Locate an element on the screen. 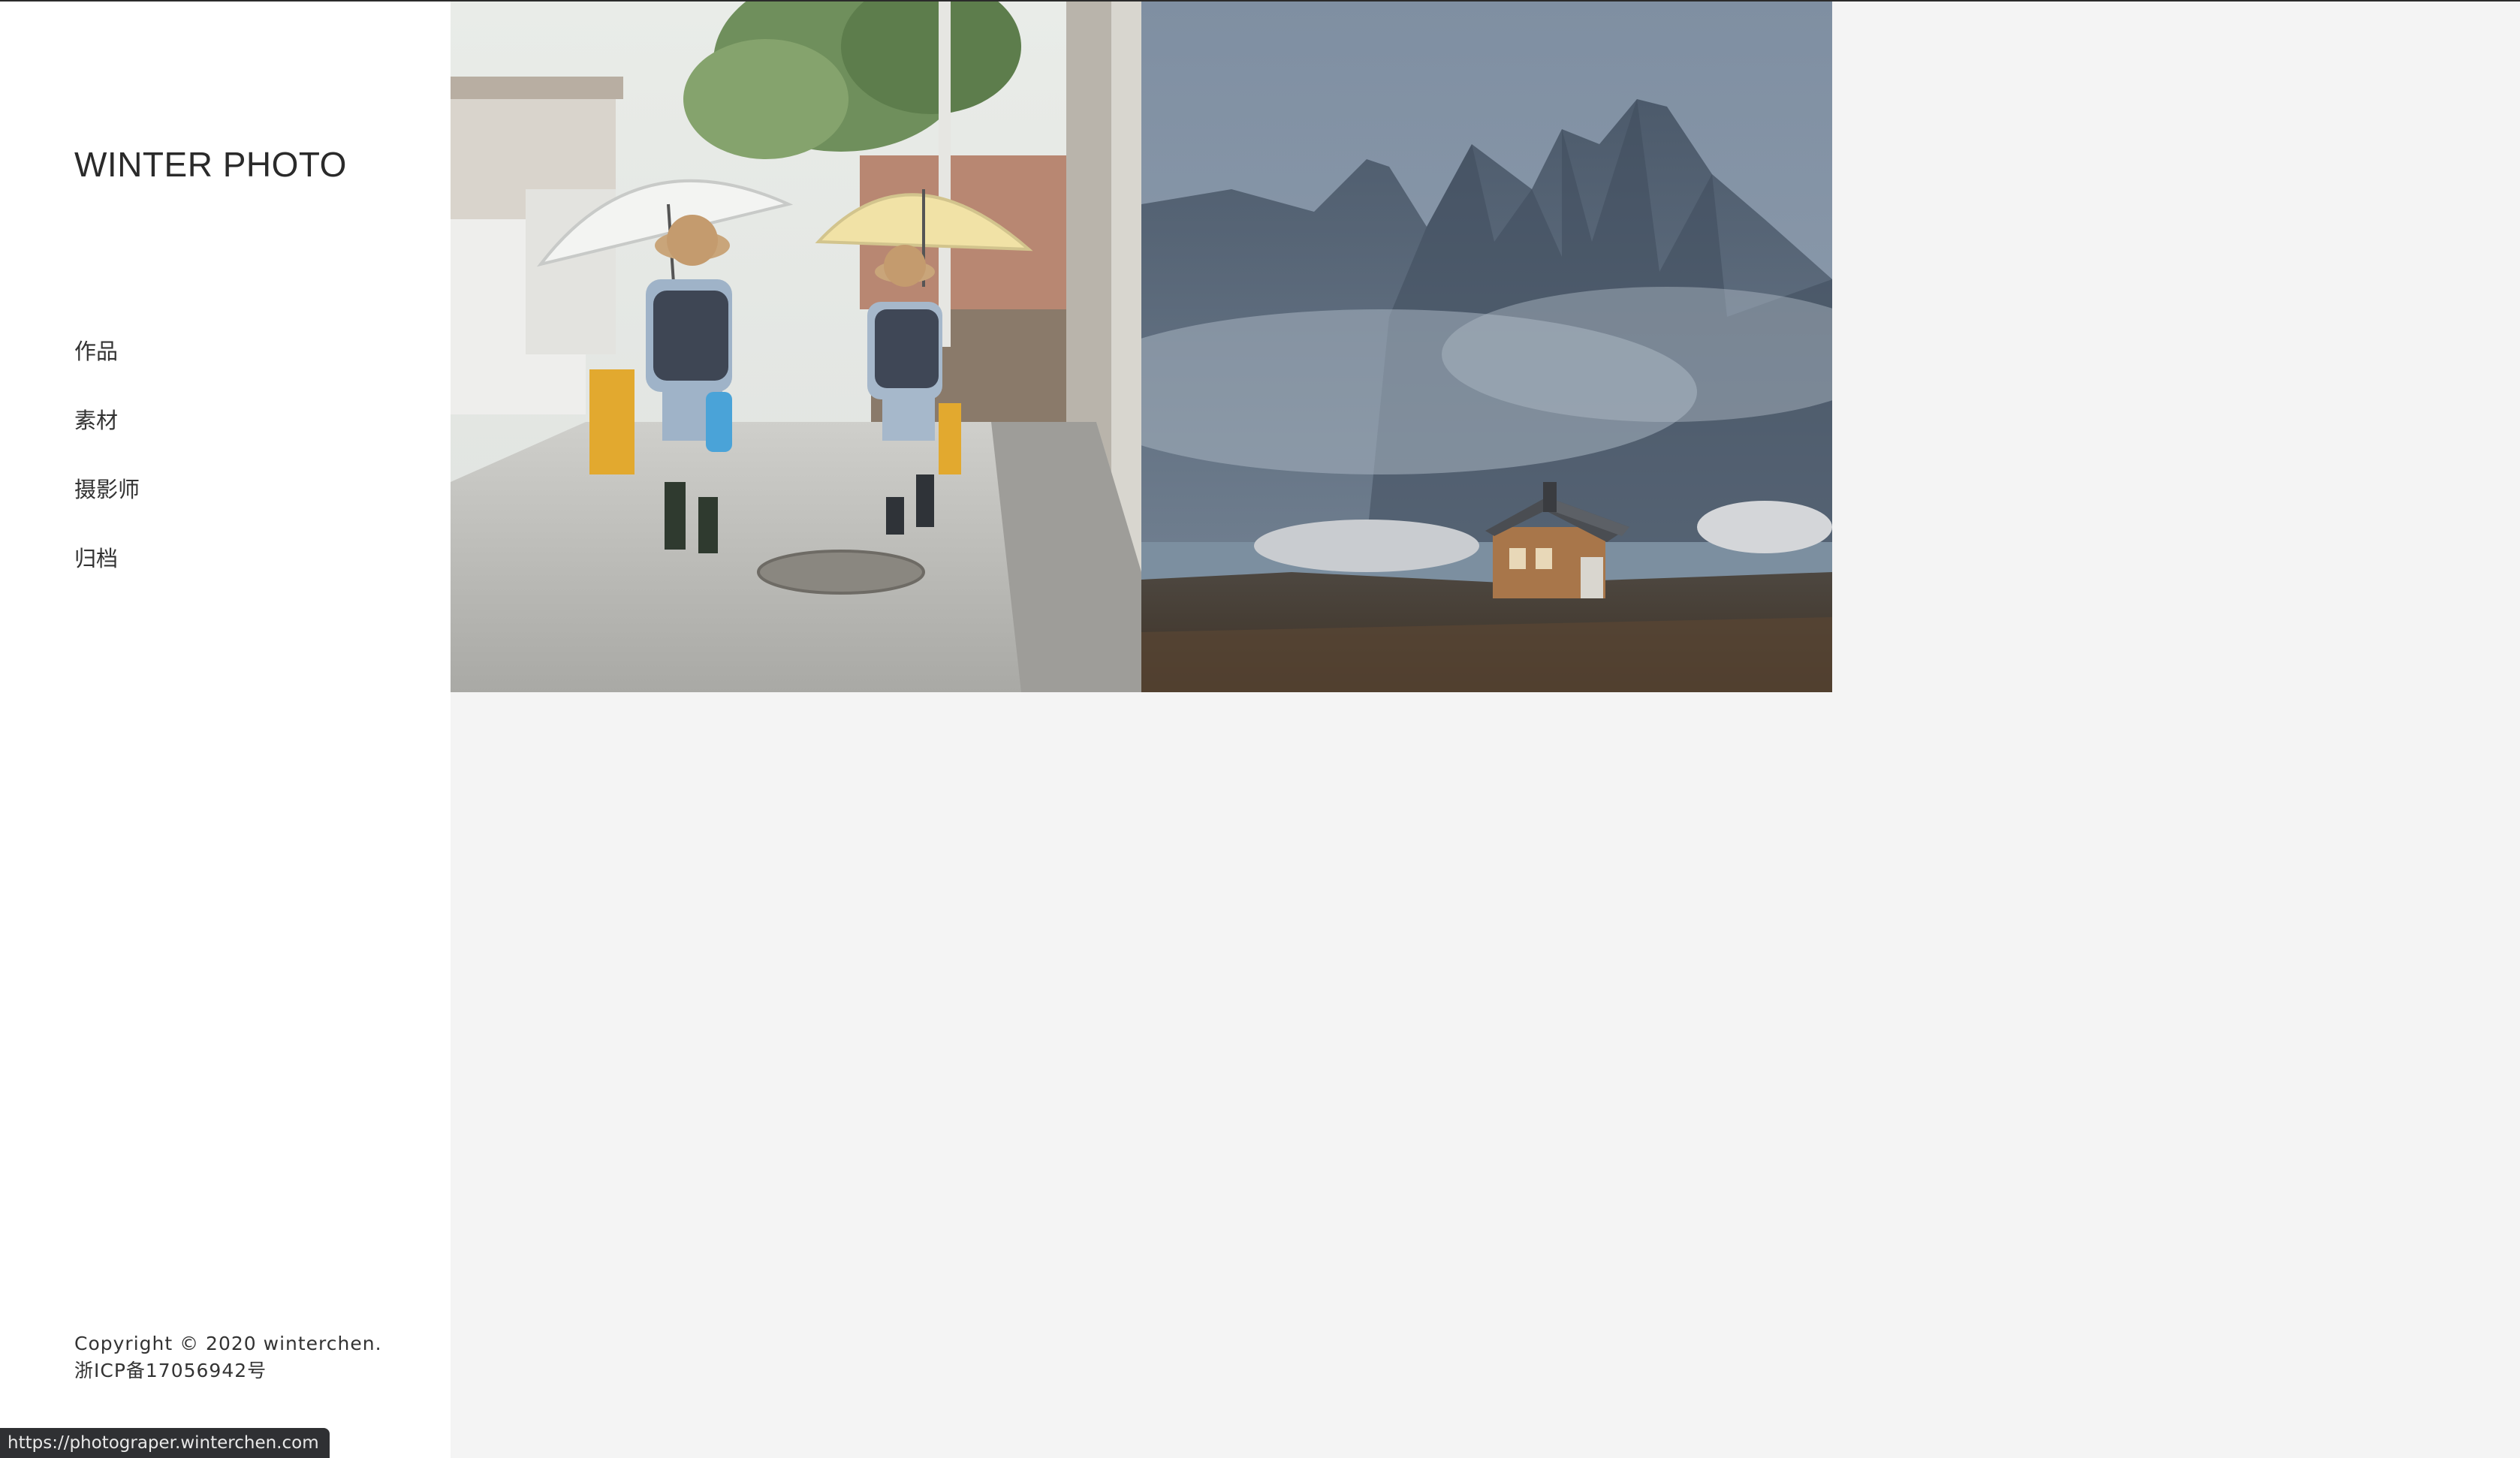 Image resolution: width=2520 pixels, height=1458 pixels. photo-mountain-cabin is located at coordinates (1486, 347).